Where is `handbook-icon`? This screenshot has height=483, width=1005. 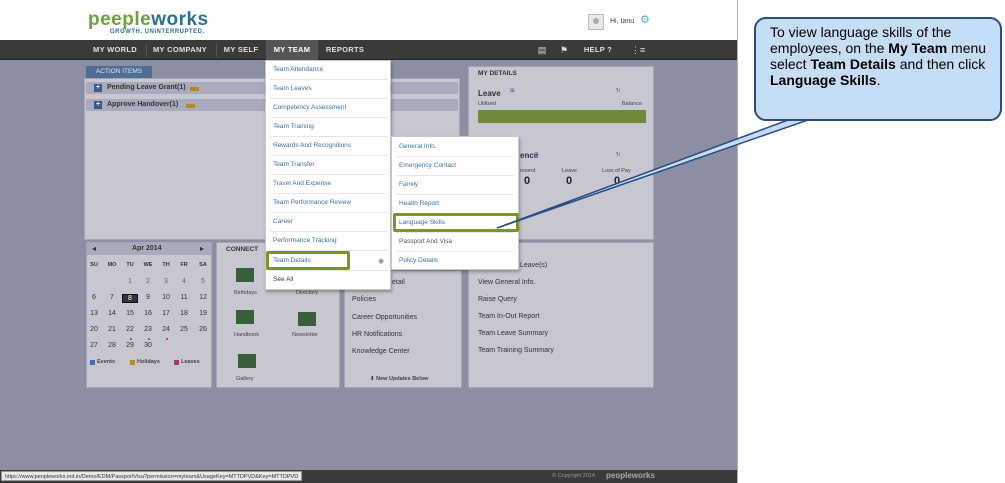
handbook-icon is located at coordinates (245, 317).